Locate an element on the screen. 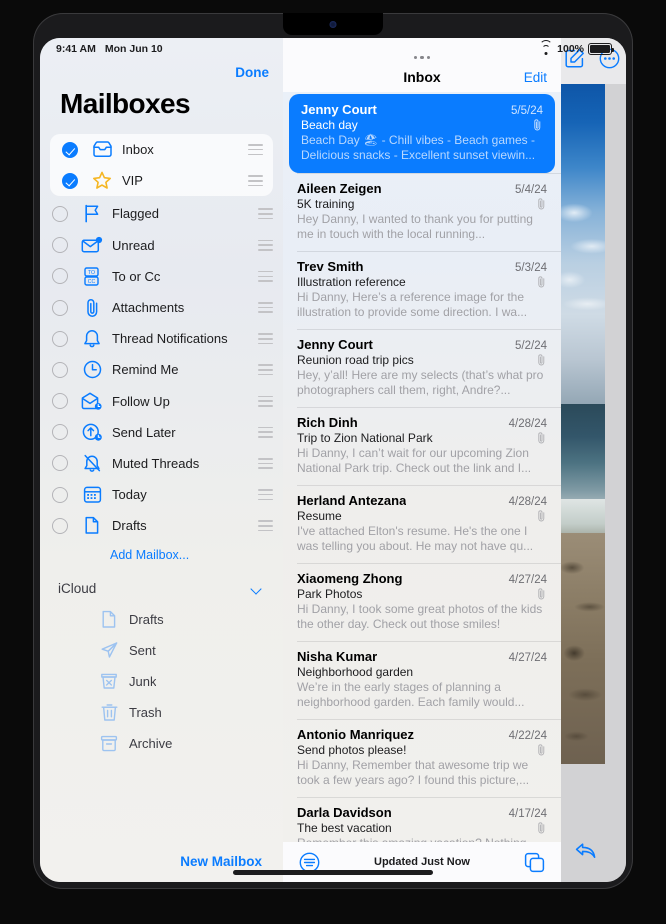 This screenshot has height=924, width=666. sidebar-item-remind-me: Remind Me is located at coordinates (161, 369).